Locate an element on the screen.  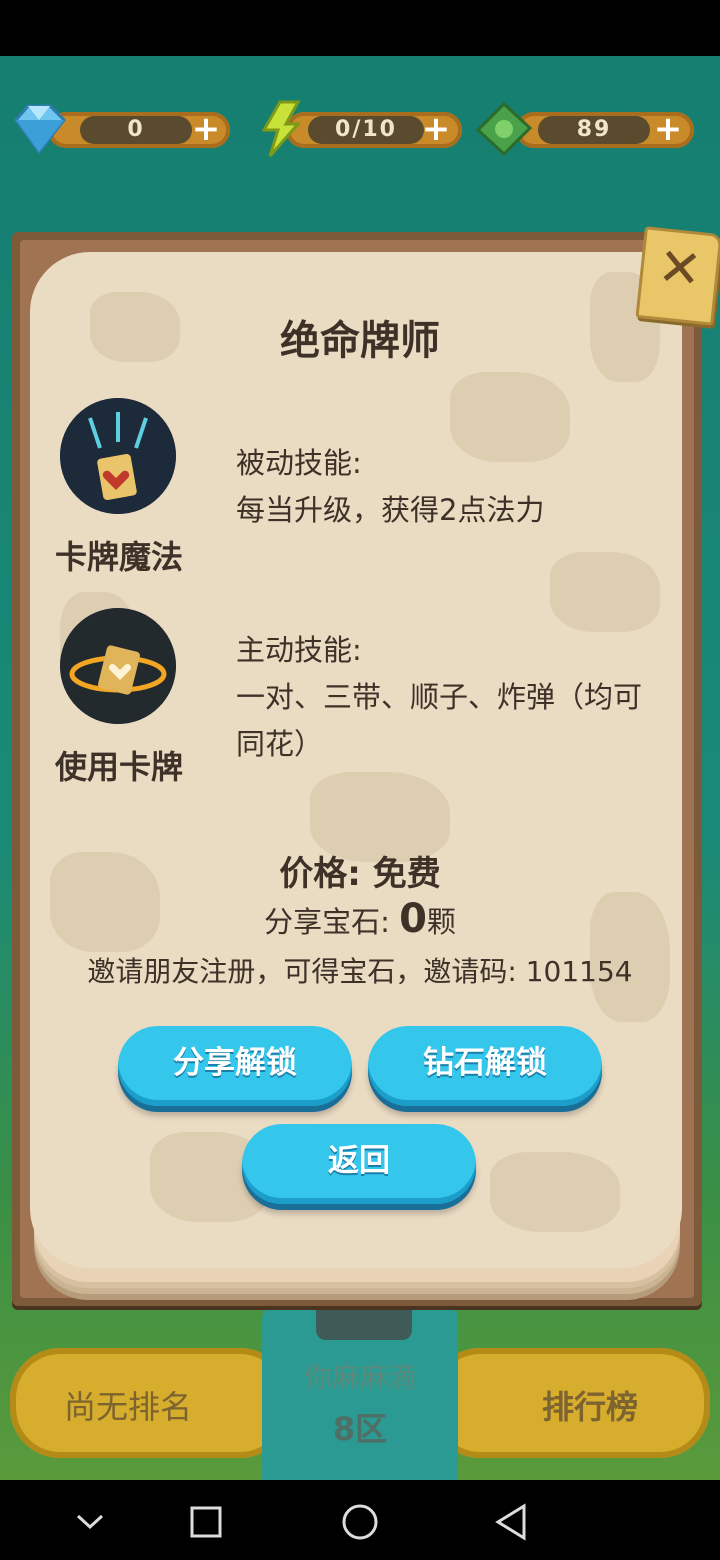
skill2-description-line1: 一对、三带、顺子、炸弹（均可 is located at coordinates (439, 697).